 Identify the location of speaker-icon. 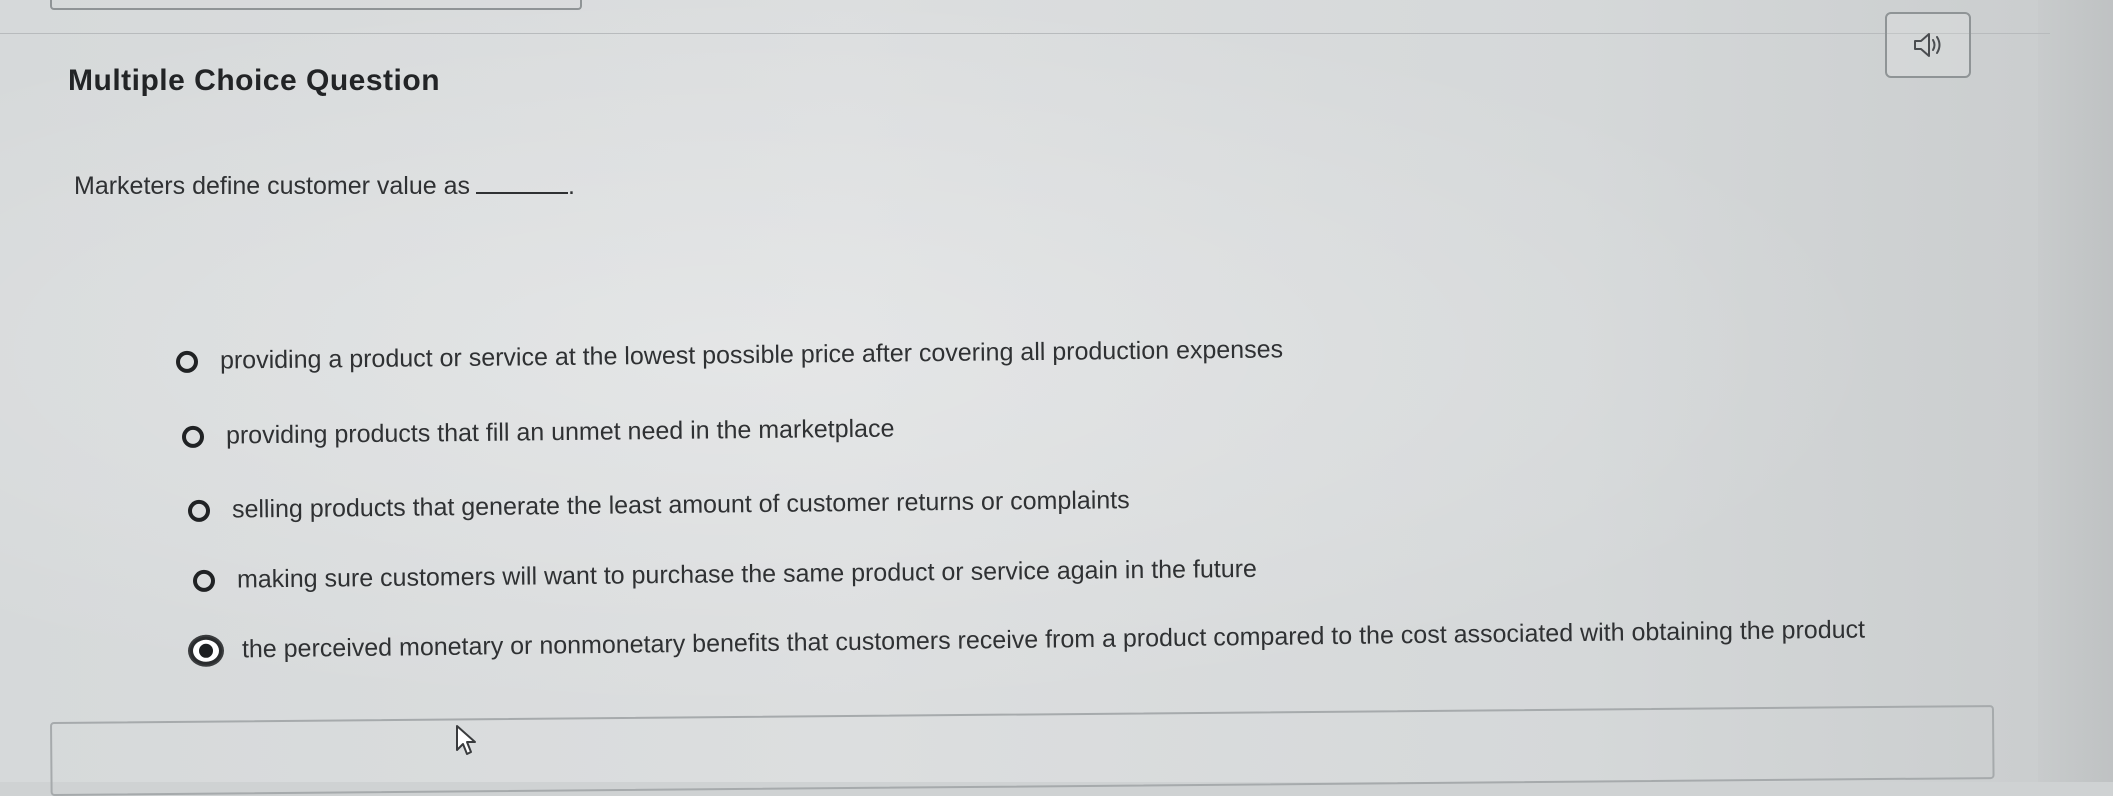
(1927, 45).